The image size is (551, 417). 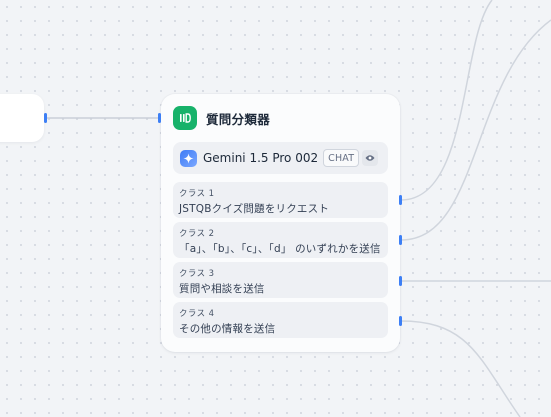 I want to click on class-item-3: クラス 3 質問や相談を送信, so click(x=280, y=280).